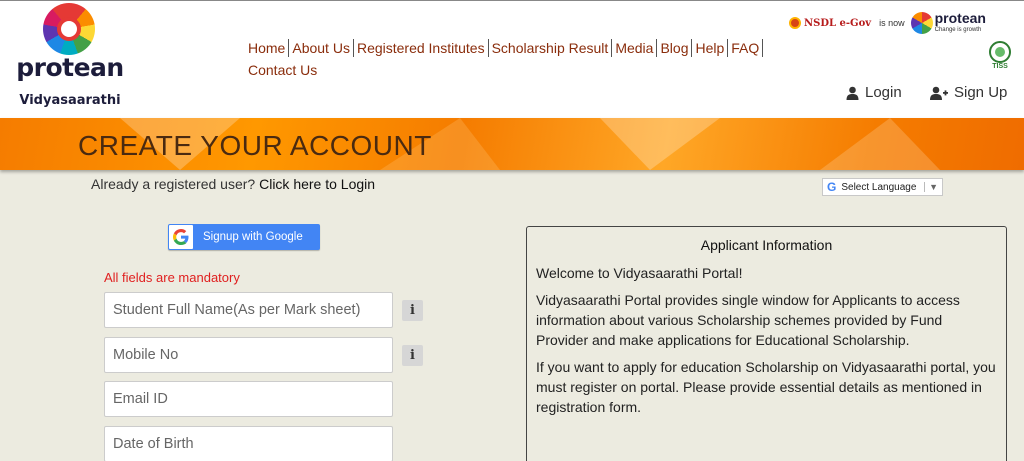  I want to click on date-of-birth-input: Date of Birth, so click(248, 443).